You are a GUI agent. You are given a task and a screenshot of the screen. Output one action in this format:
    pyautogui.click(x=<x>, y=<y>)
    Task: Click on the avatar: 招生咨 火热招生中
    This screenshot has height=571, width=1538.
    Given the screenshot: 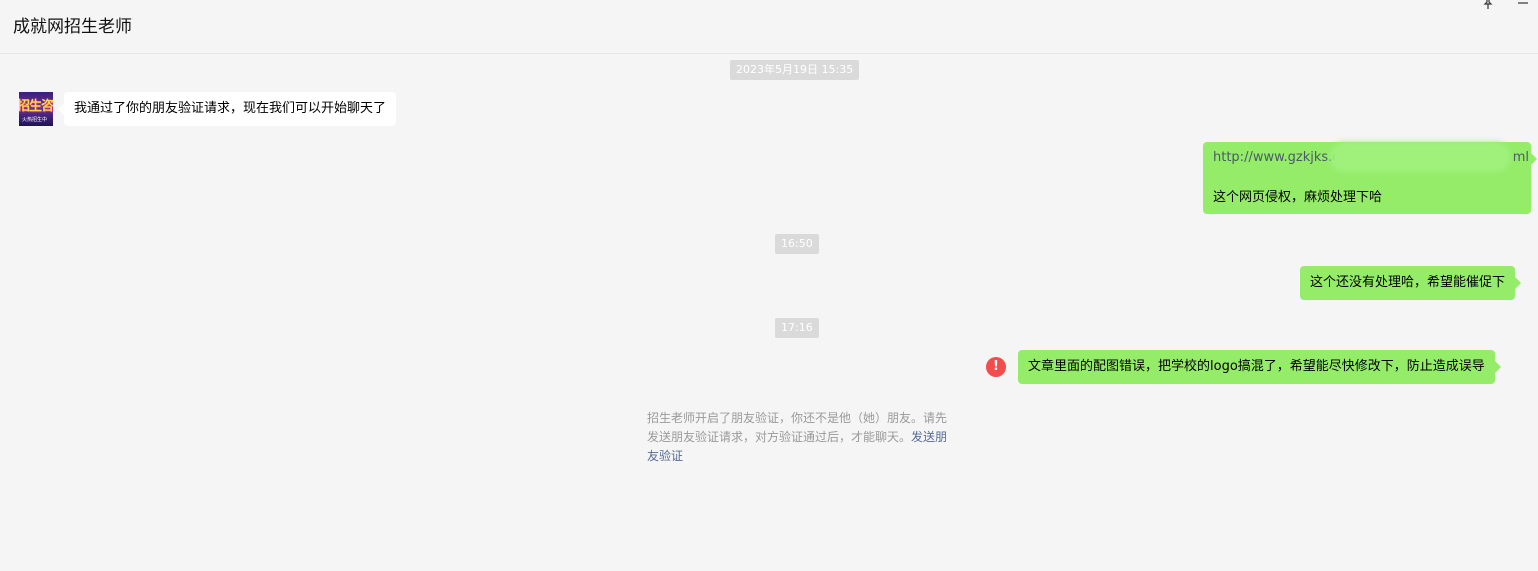 What is the action you would take?
    pyautogui.click(x=36, y=109)
    